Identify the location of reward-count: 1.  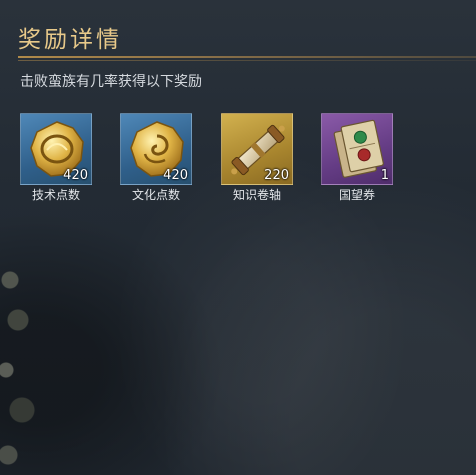
(384, 175).